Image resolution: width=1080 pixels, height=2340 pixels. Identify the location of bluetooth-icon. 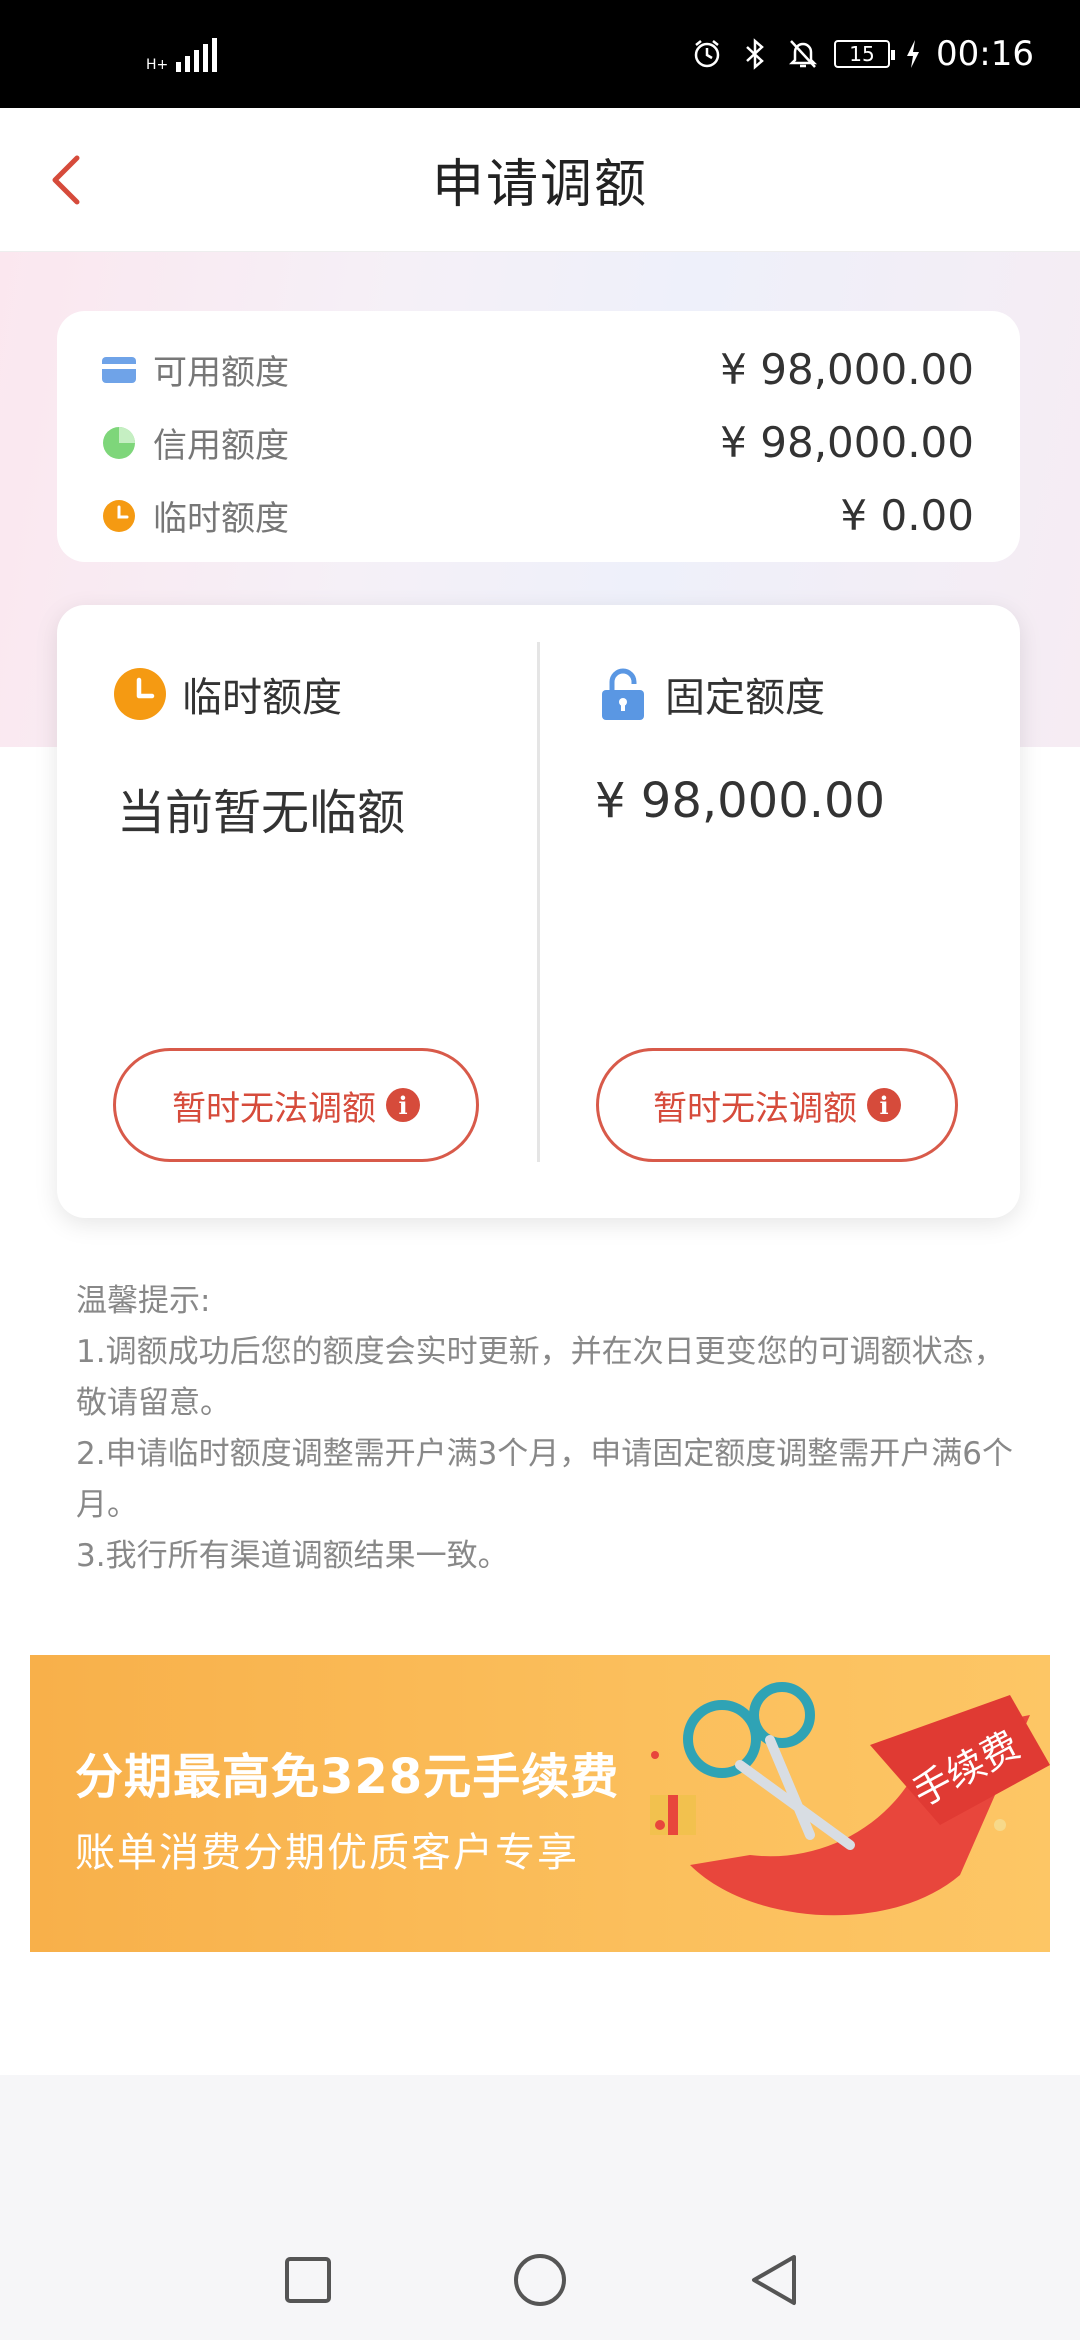
(755, 54).